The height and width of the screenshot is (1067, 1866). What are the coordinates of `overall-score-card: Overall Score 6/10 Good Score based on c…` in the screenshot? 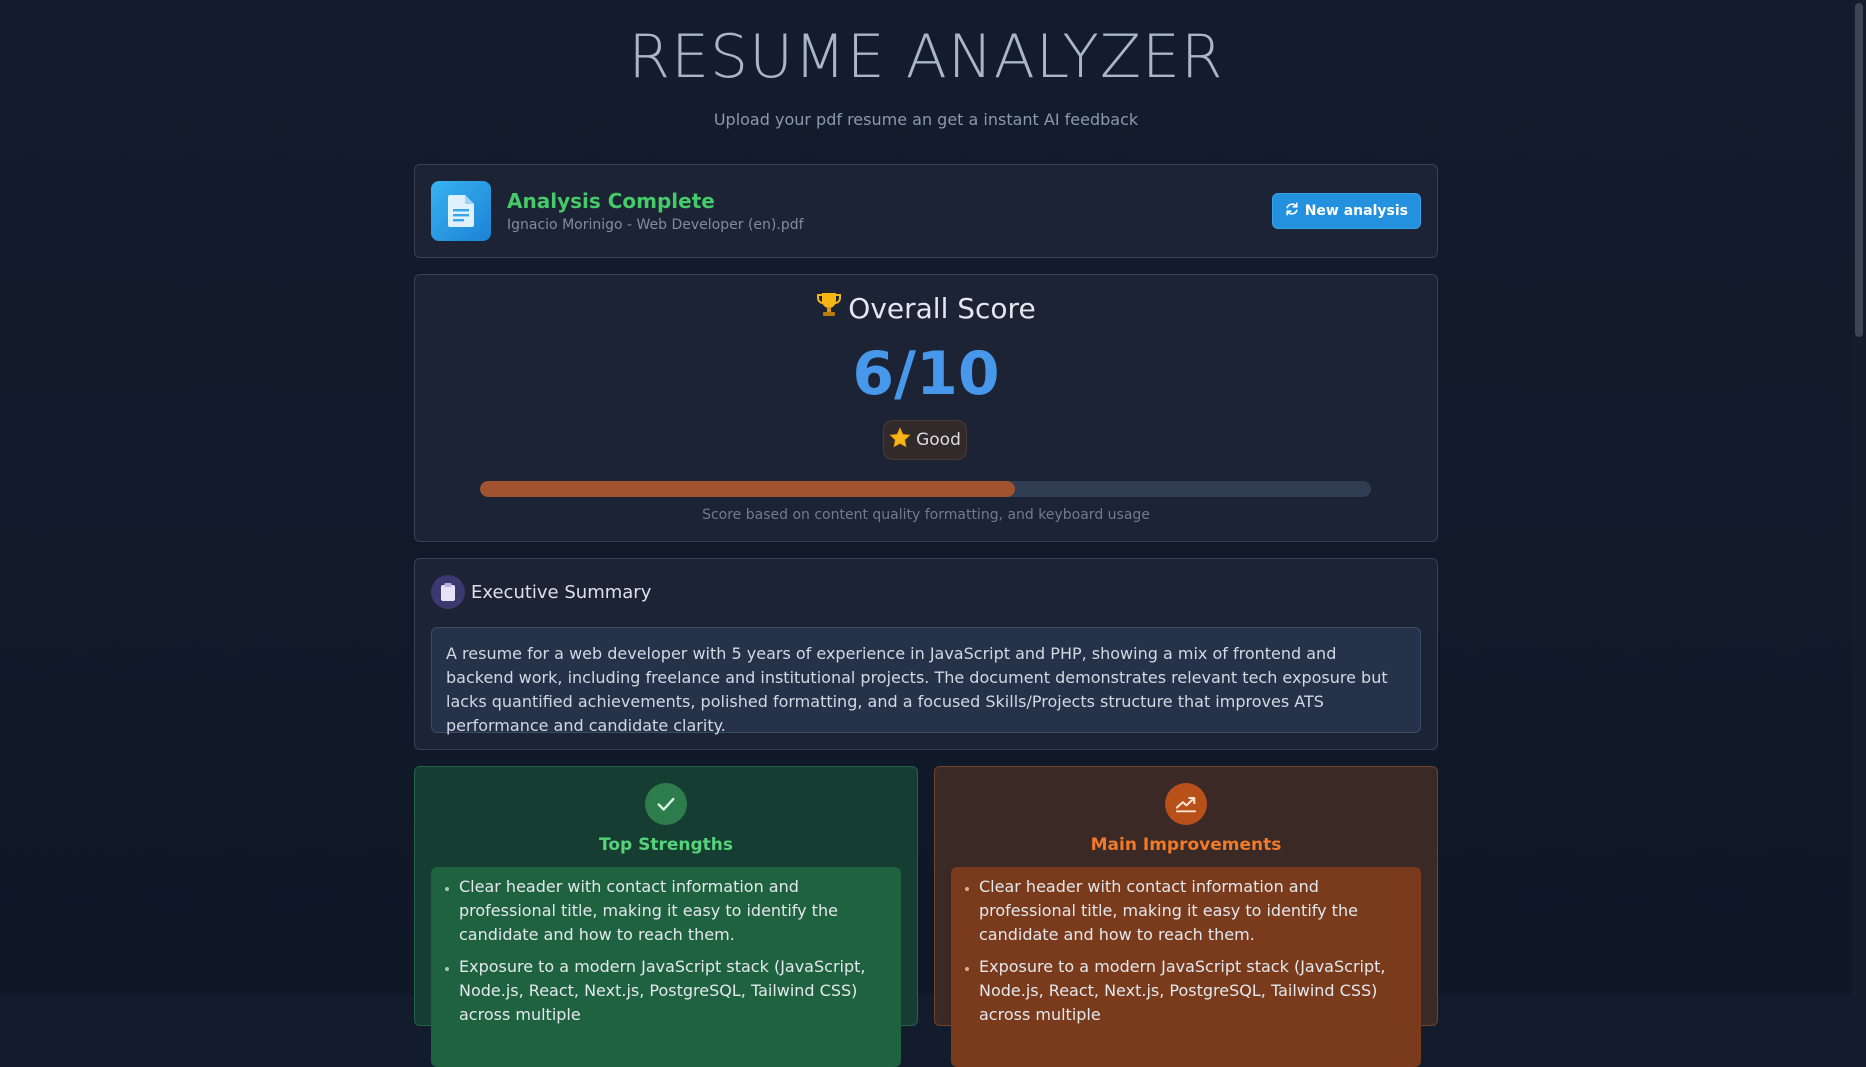 It's located at (926, 408).